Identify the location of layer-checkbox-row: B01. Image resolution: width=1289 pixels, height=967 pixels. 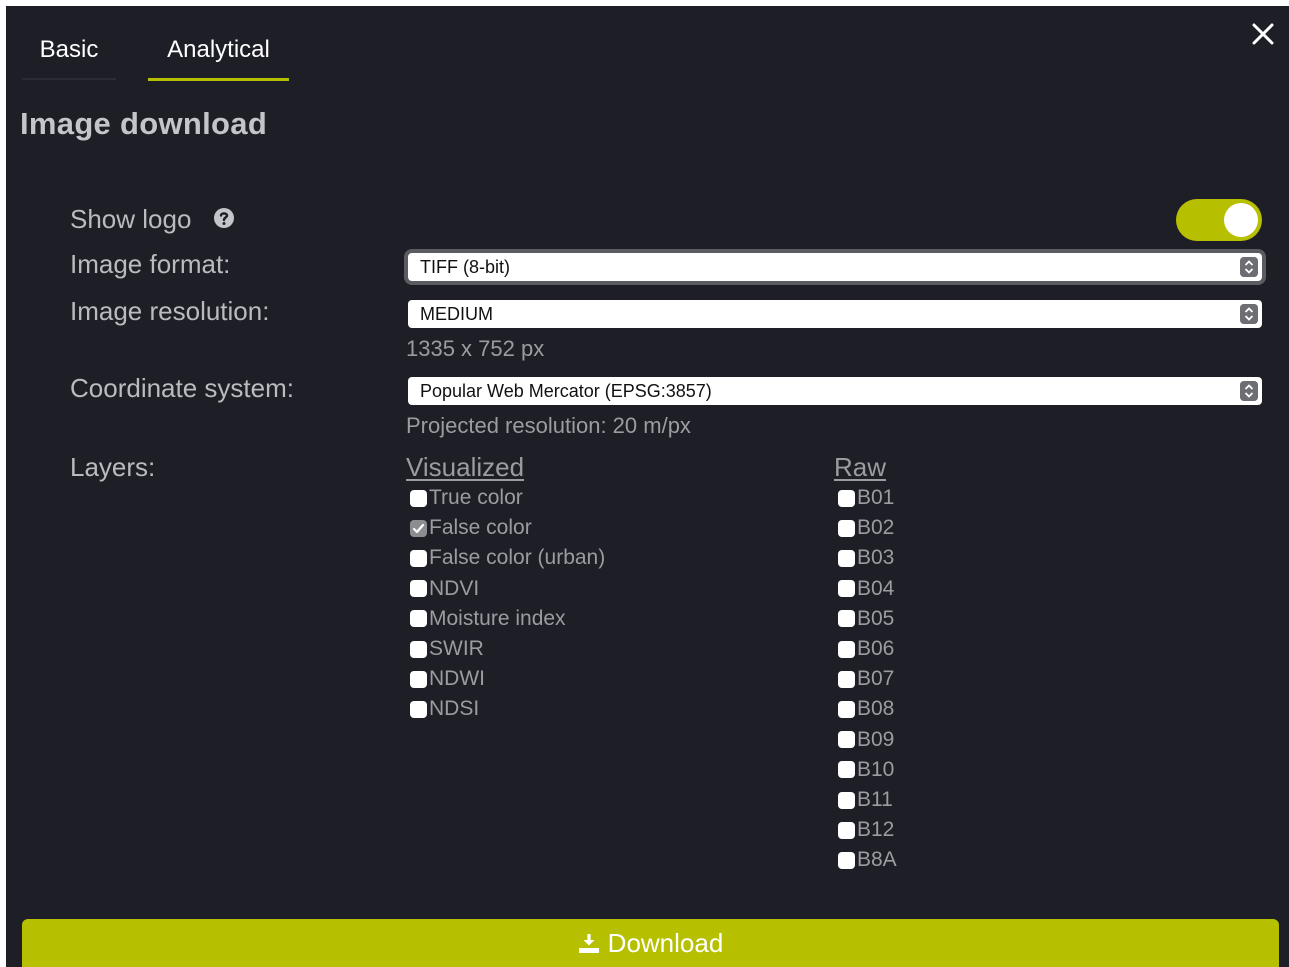
(866, 498).